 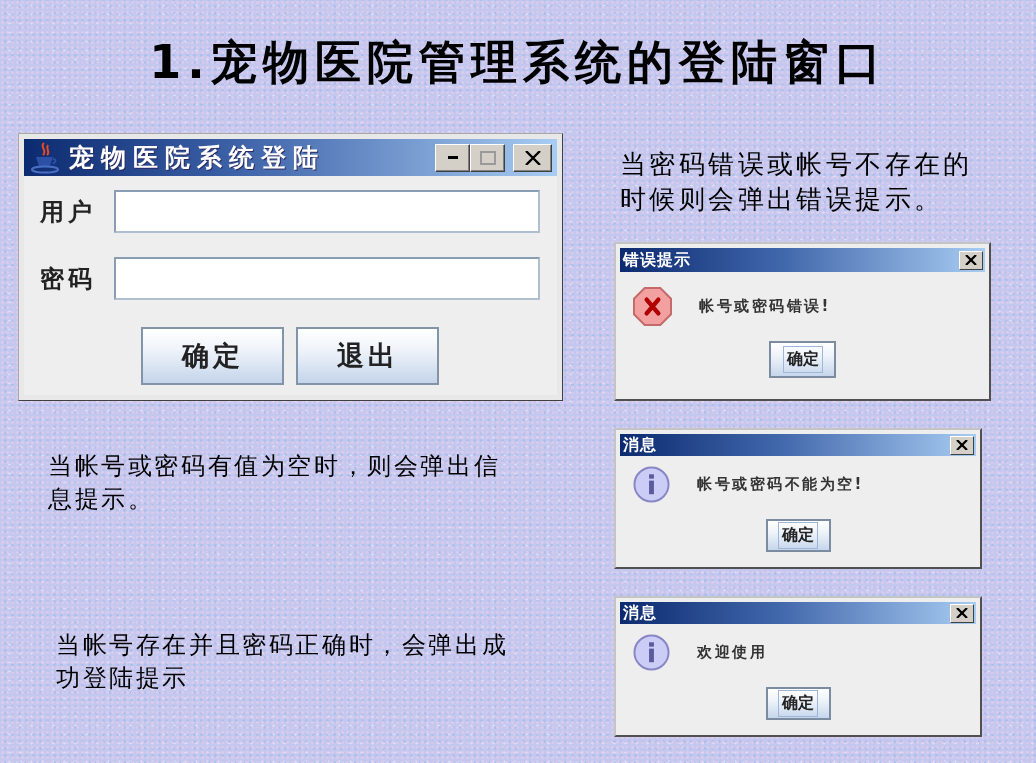 I want to click on dialog-message: 欢迎使用, so click(x=732, y=652).